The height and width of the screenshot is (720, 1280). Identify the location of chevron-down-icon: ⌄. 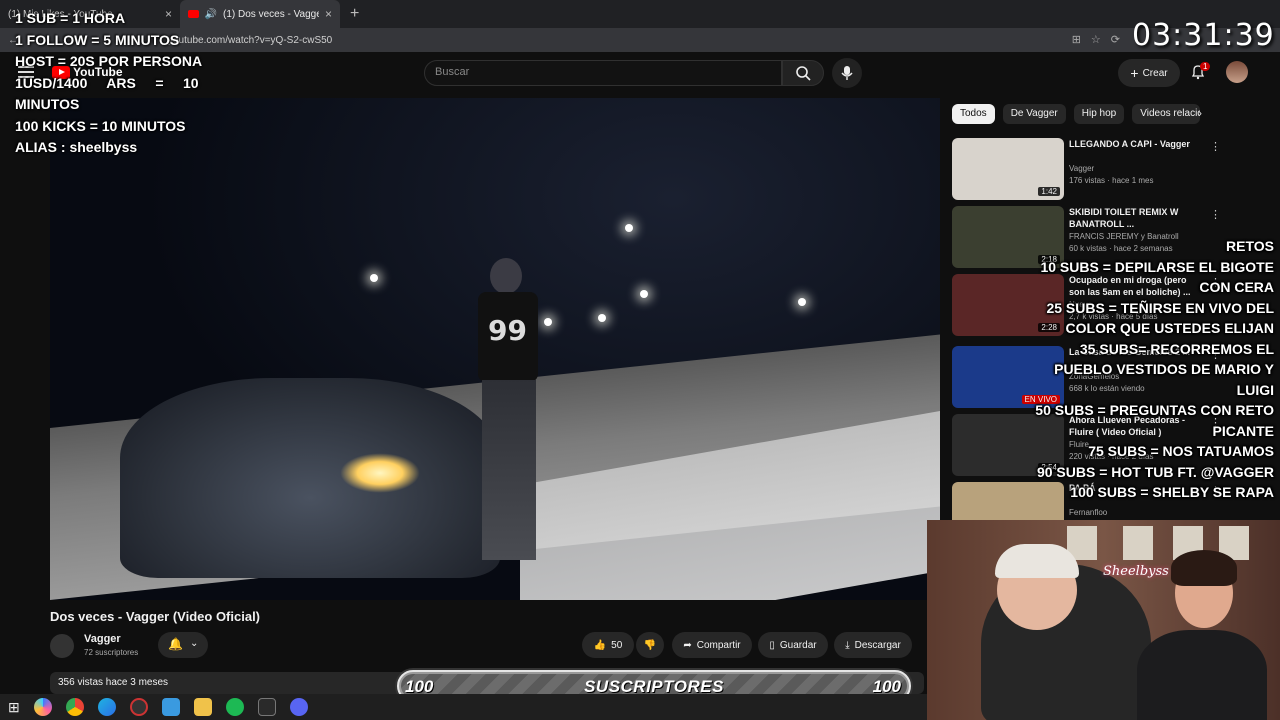
(194, 643).